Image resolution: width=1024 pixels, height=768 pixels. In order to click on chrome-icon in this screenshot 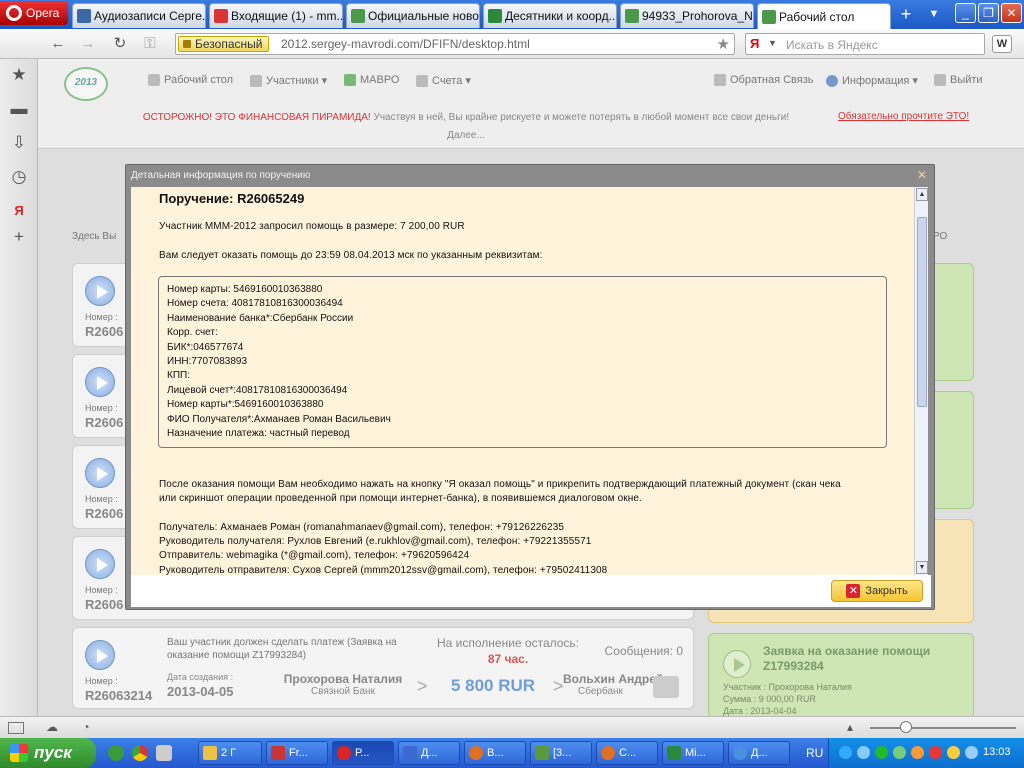, I will do `click(140, 753)`.